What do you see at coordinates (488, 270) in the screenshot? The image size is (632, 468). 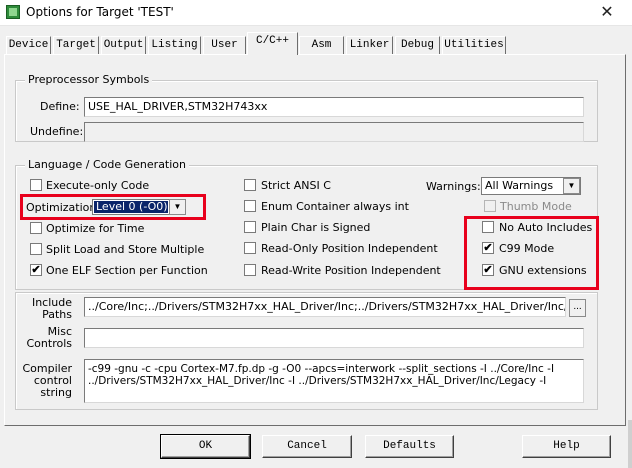 I see `gnu-extensions-checkbox: ✔` at bounding box center [488, 270].